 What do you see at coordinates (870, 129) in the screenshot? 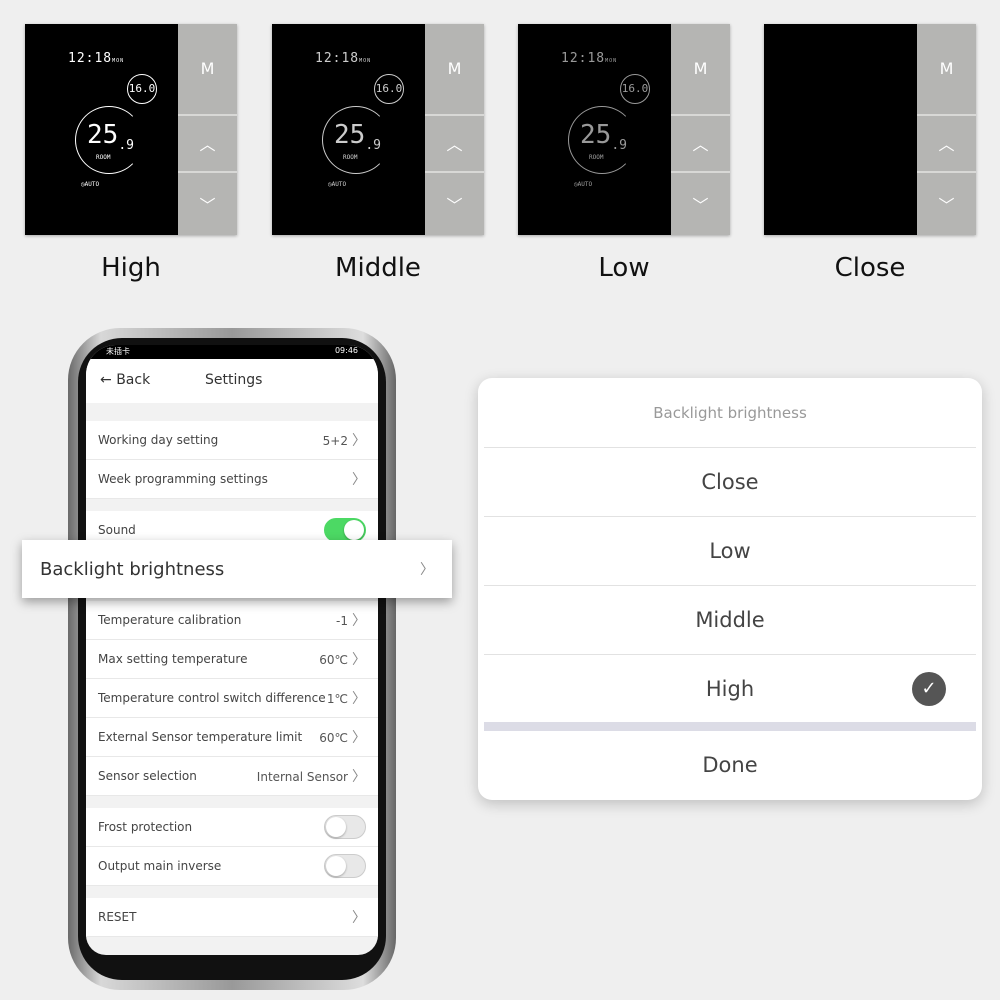
I see `thermostat-close: M ︿ ﹀` at bounding box center [870, 129].